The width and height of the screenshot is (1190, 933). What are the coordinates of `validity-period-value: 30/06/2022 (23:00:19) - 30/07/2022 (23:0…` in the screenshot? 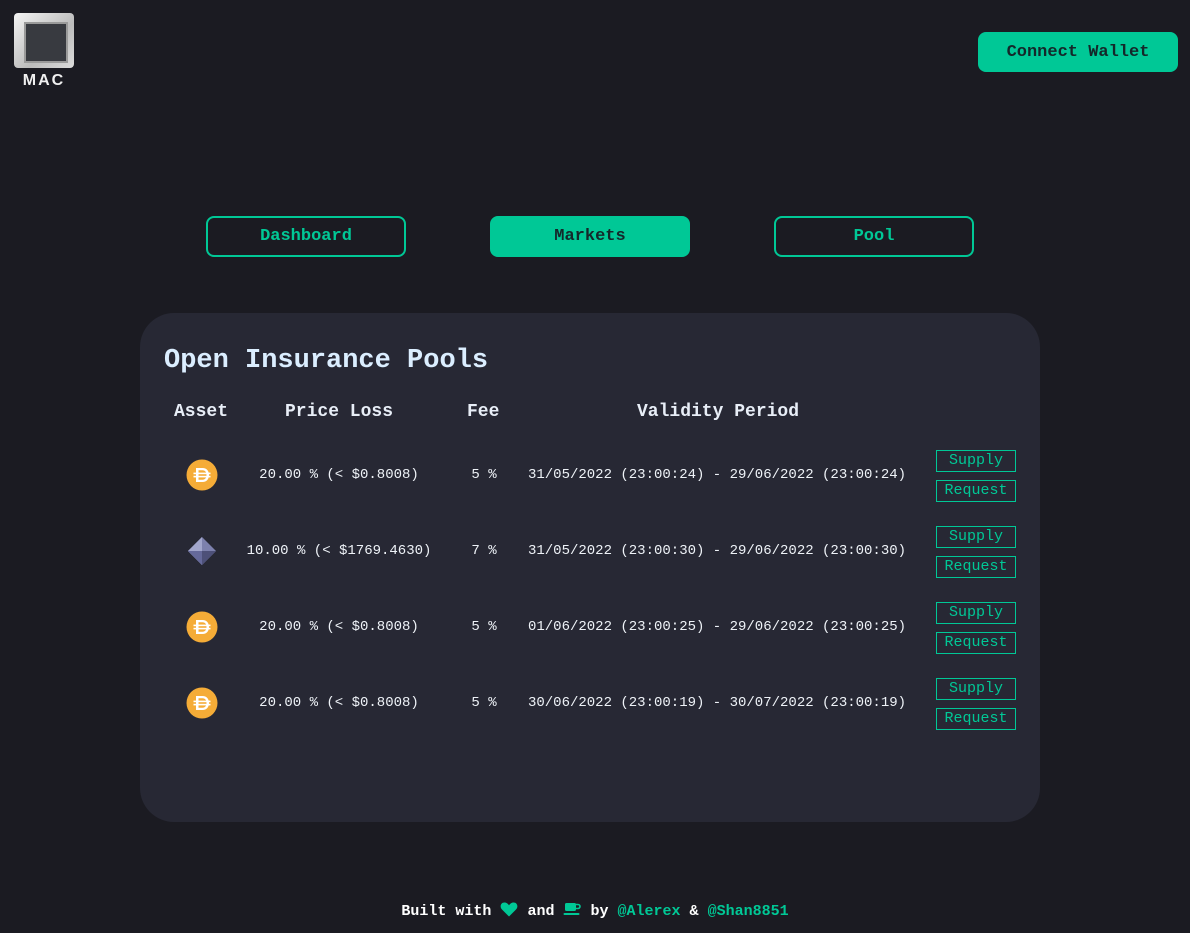 It's located at (717, 703).